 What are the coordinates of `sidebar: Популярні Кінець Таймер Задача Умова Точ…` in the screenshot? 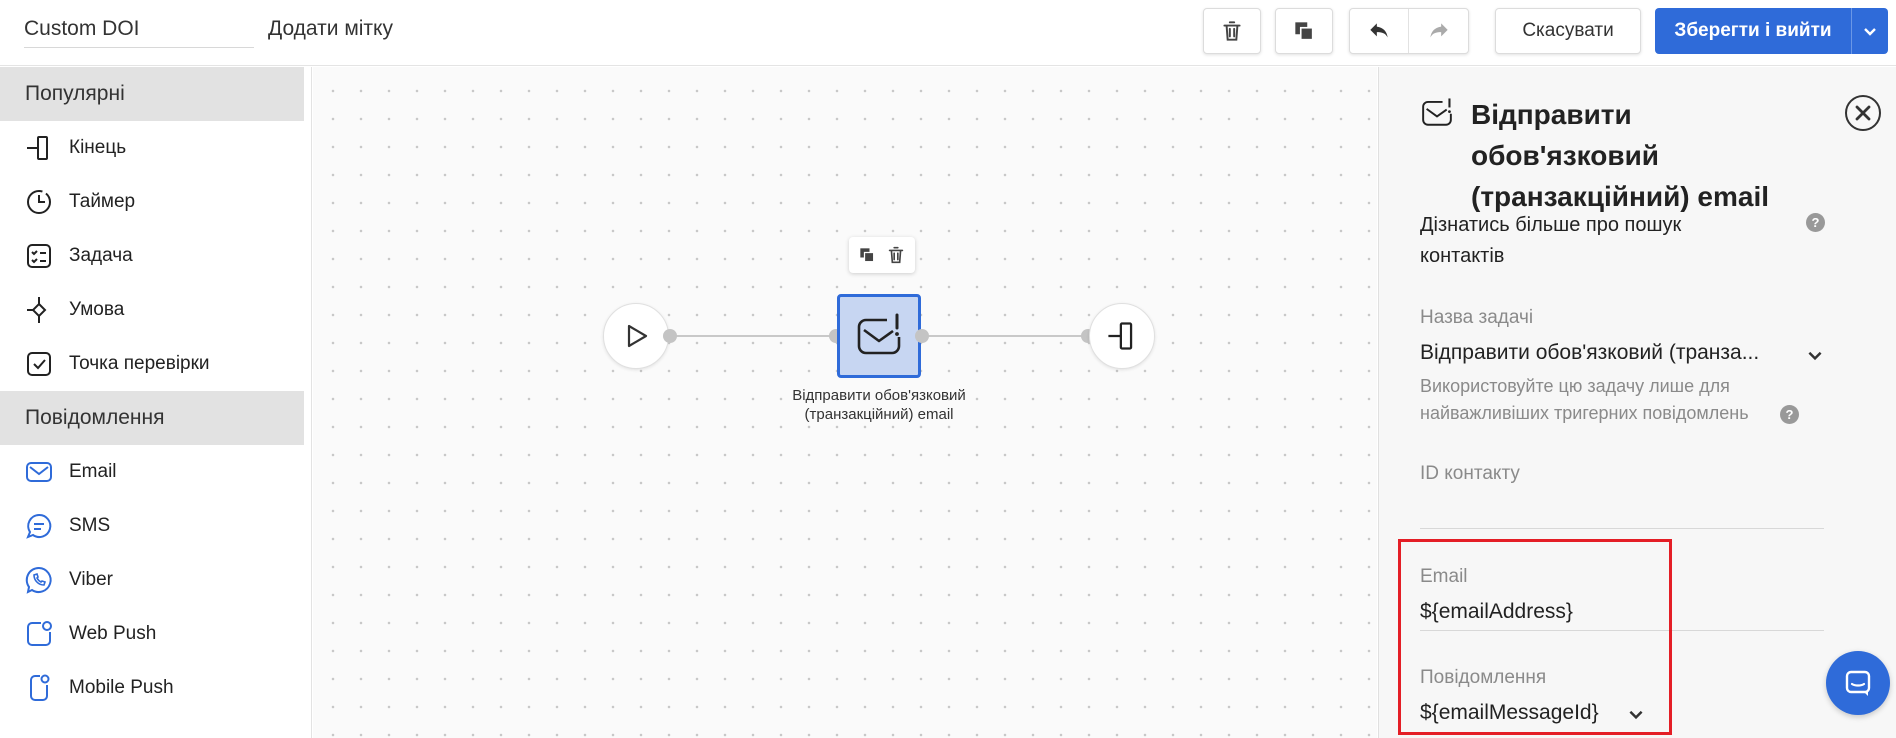 It's located at (156, 402).